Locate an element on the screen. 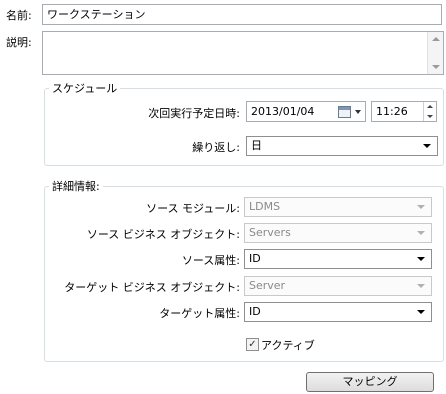  target-attr-value: ID is located at coordinates (255, 311).